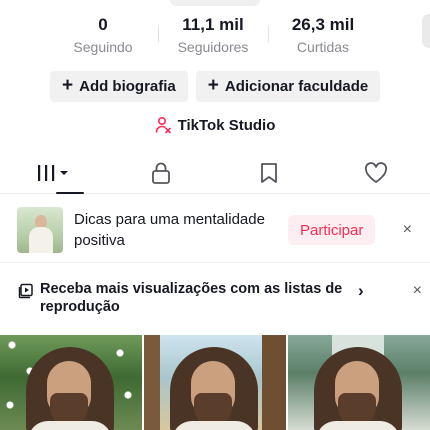 Image resolution: width=430 pixels, height=430 pixels. Describe the element at coordinates (163, 125) in the screenshot. I see `person-settings-icon` at that location.